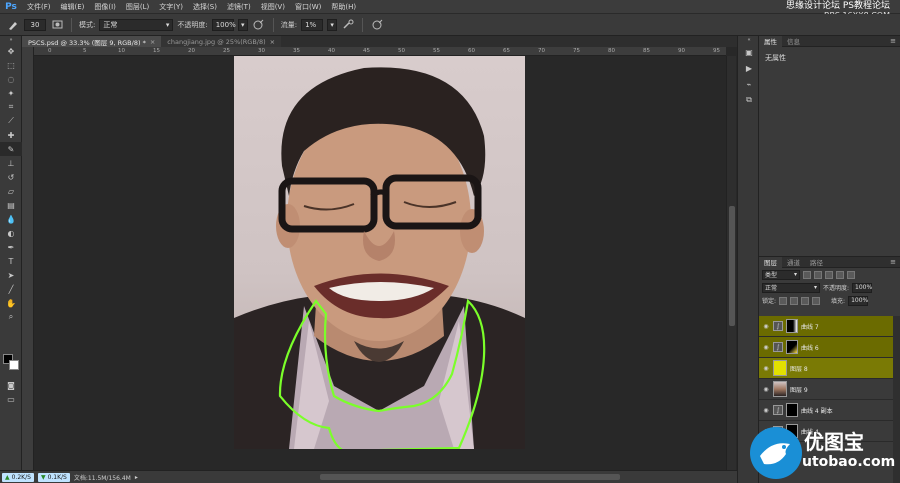 The image size is (900, 483). Describe the element at coordinates (829, 274) in the screenshot. I see `type-filter-icon` at that location.